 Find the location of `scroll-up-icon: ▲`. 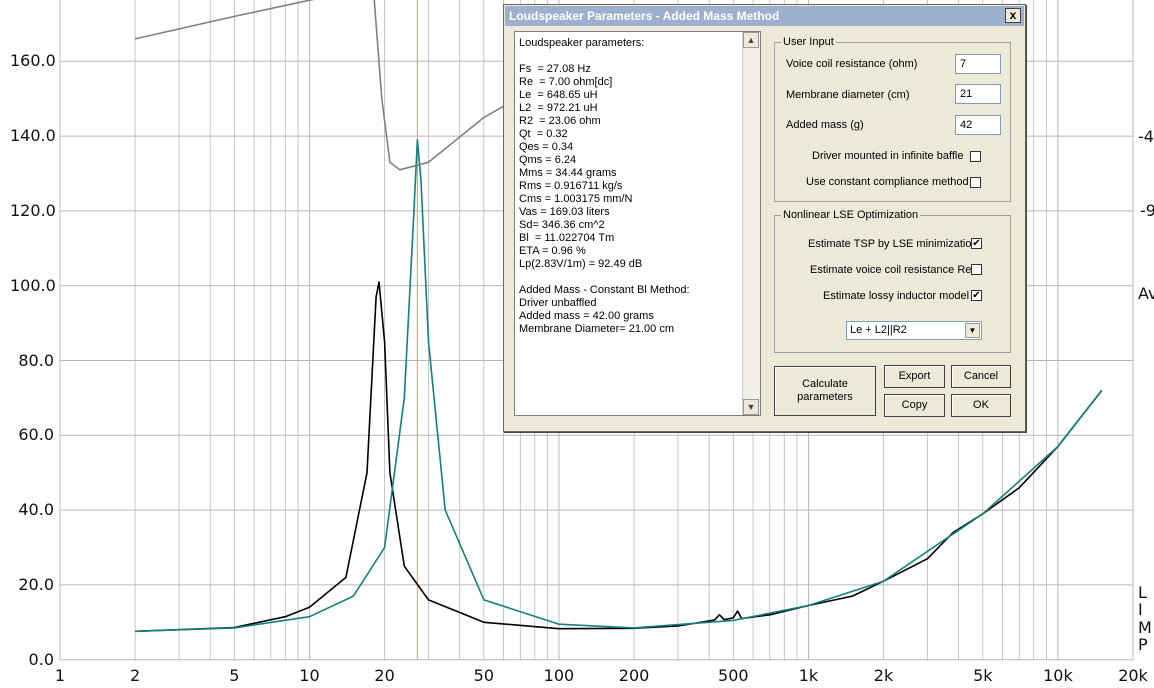

scroll-up-icon: ▲ is located at coordinates (751, 40).